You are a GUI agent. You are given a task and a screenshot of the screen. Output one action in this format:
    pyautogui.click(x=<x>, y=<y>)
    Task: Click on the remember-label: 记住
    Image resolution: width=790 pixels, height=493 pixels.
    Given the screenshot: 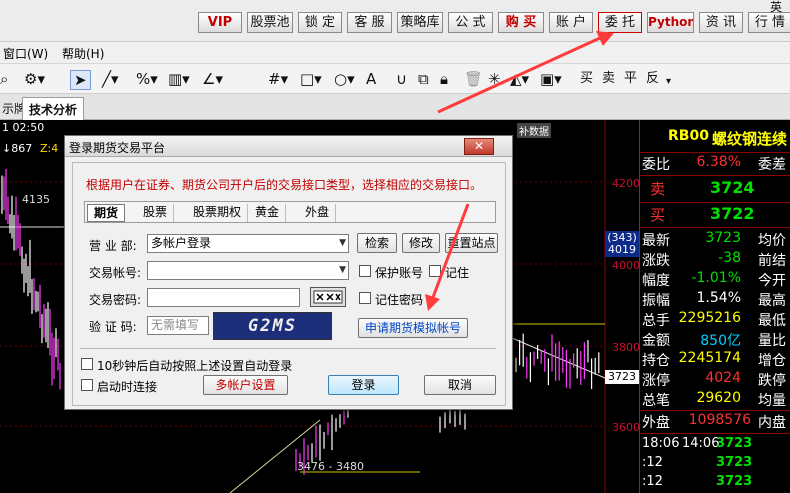 What is the action you would take?
    pyautogui.click(x=457, y=273)
    